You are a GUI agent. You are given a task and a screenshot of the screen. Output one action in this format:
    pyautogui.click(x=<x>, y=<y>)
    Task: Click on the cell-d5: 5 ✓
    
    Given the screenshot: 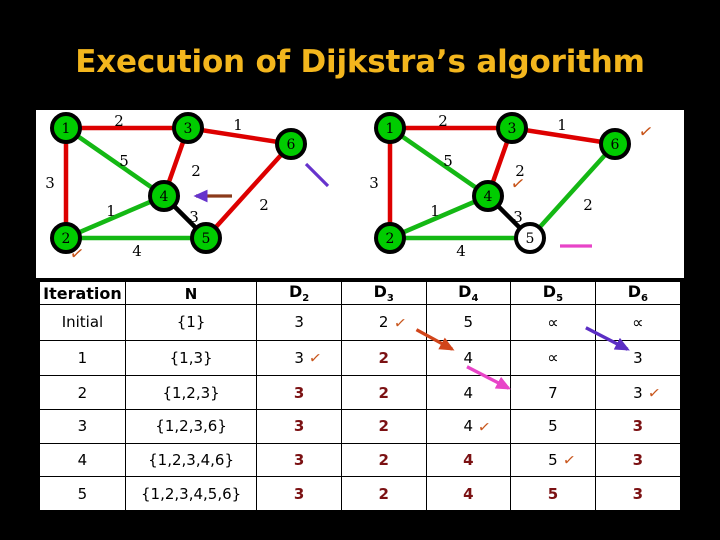 What is the action you would take?
    pyautogui.click(x=553, y=460)
    